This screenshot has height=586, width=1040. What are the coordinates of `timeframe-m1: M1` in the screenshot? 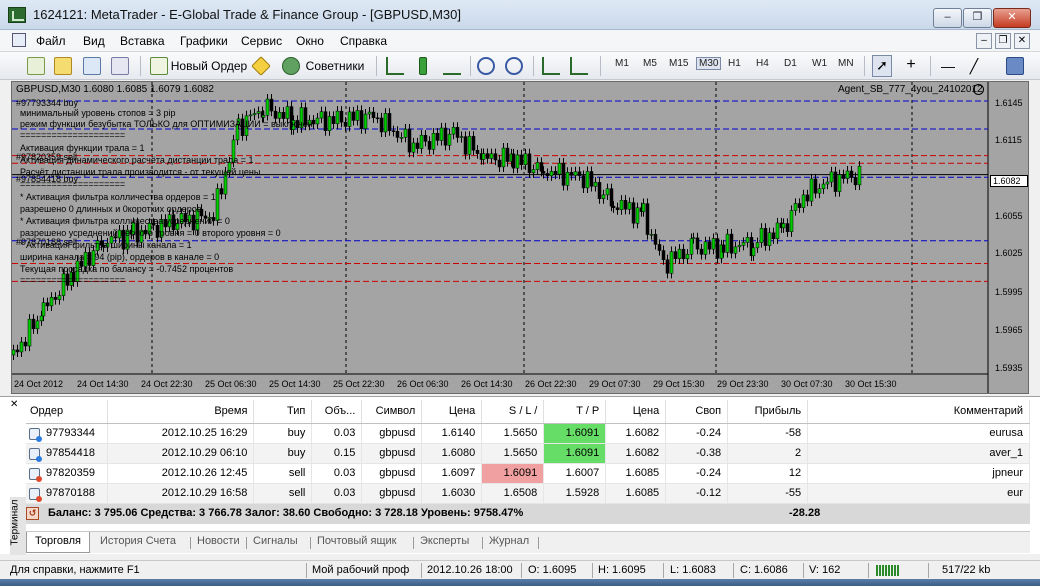 It's located at (622, 63).